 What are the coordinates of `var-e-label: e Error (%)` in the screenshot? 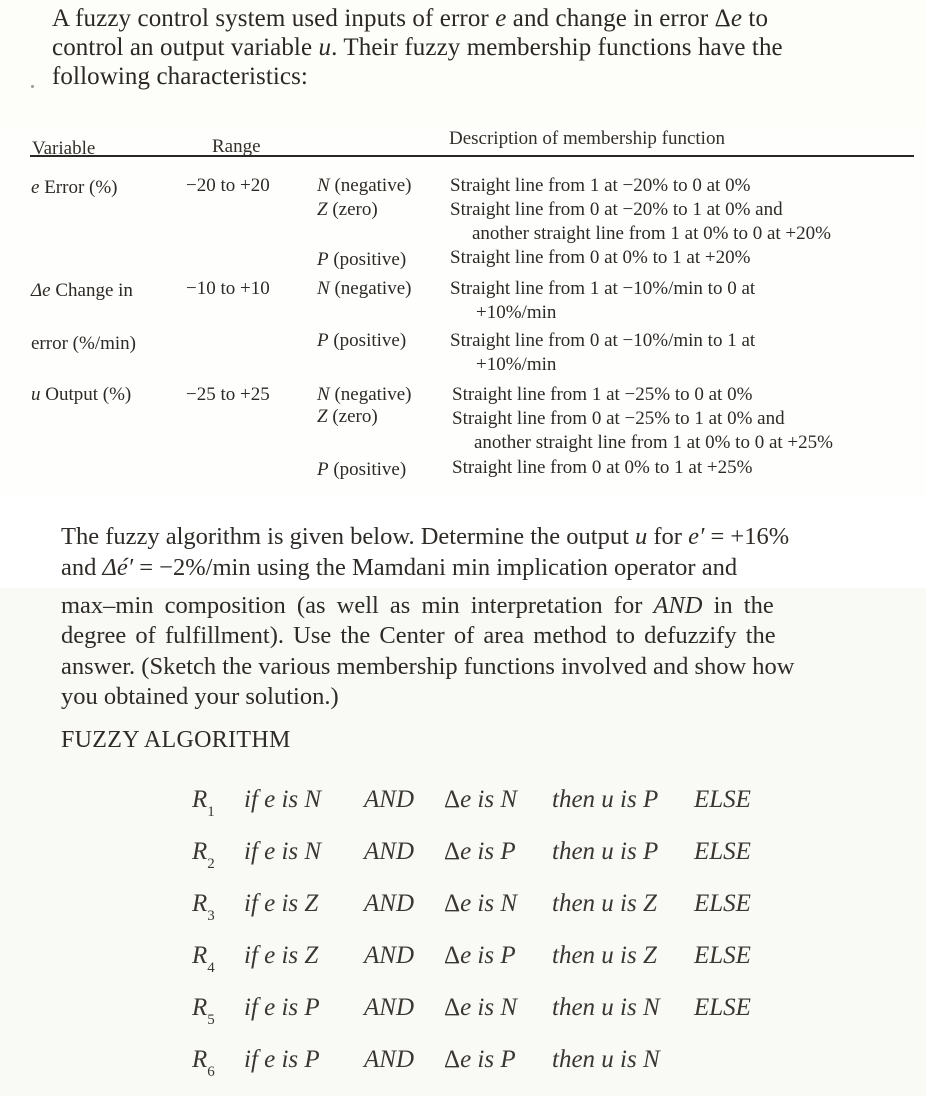 It's located at (74, 187).